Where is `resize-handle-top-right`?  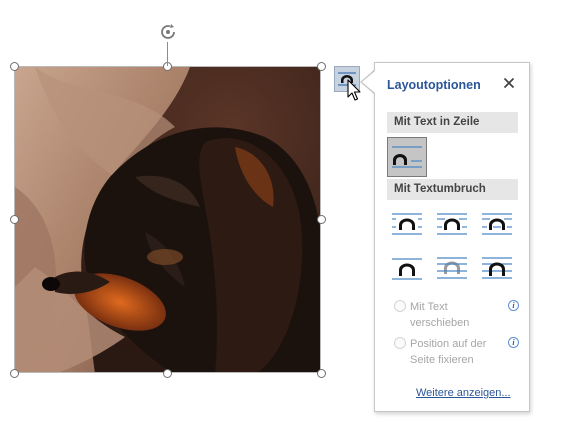 resize-handle-top-right is located at coordinates (321, 66).